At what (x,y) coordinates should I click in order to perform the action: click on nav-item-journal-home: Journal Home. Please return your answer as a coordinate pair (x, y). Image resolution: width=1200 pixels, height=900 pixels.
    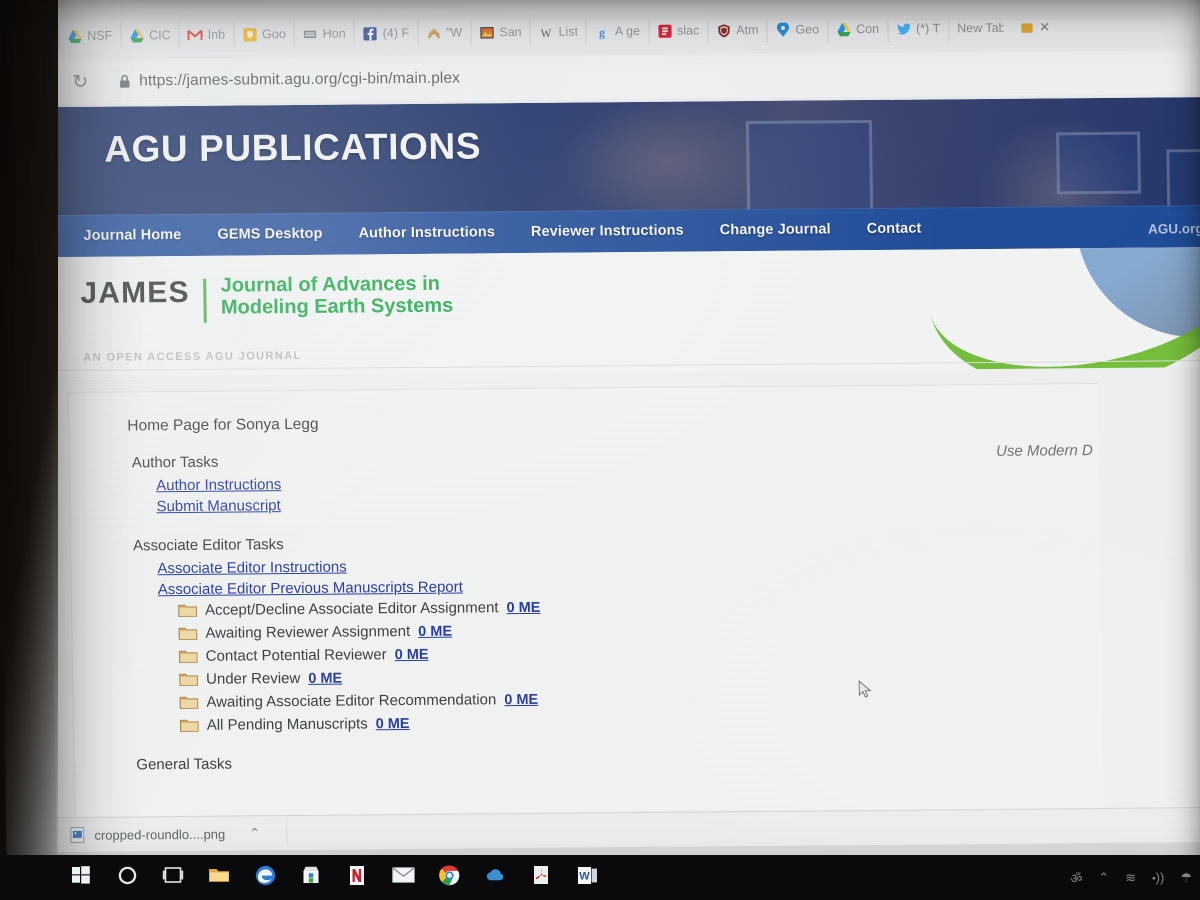
    Looking at the image, I should click on (132, 235).